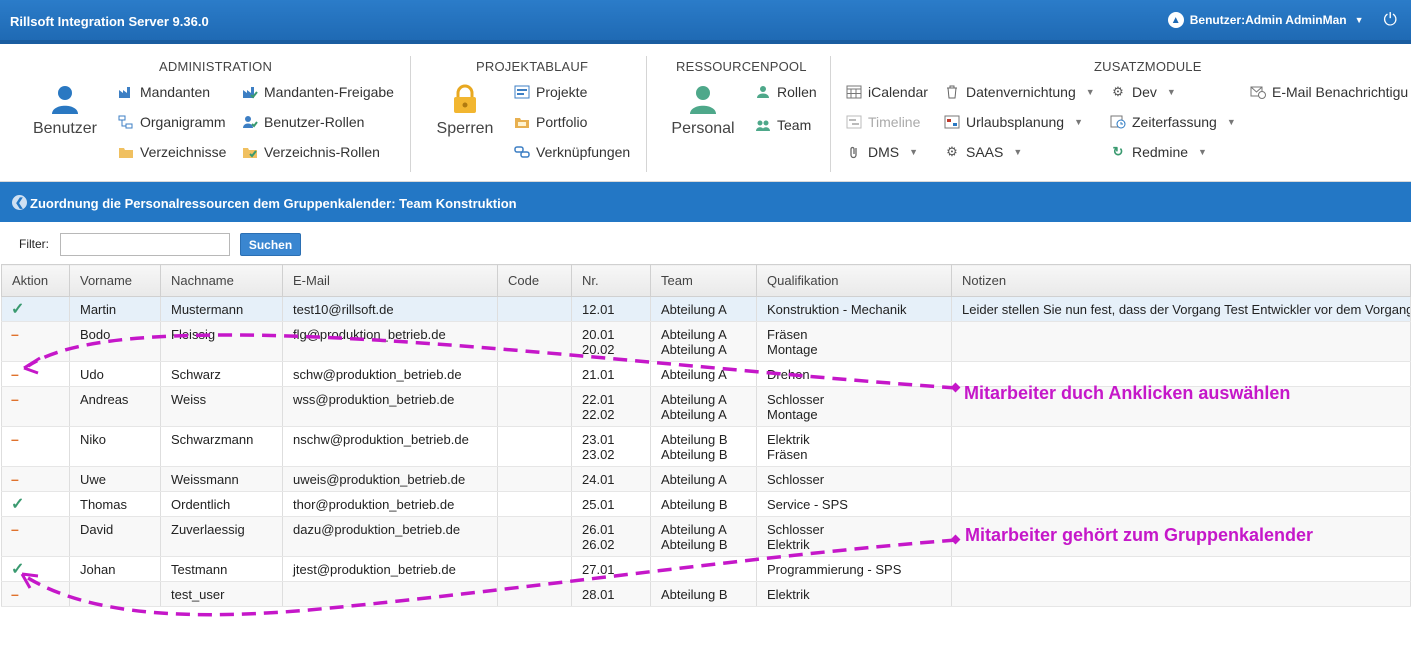  Describe the element at coordinates (854, 341) in the screenshot. I see `cell-qual: Fräsen Montage` at that location.